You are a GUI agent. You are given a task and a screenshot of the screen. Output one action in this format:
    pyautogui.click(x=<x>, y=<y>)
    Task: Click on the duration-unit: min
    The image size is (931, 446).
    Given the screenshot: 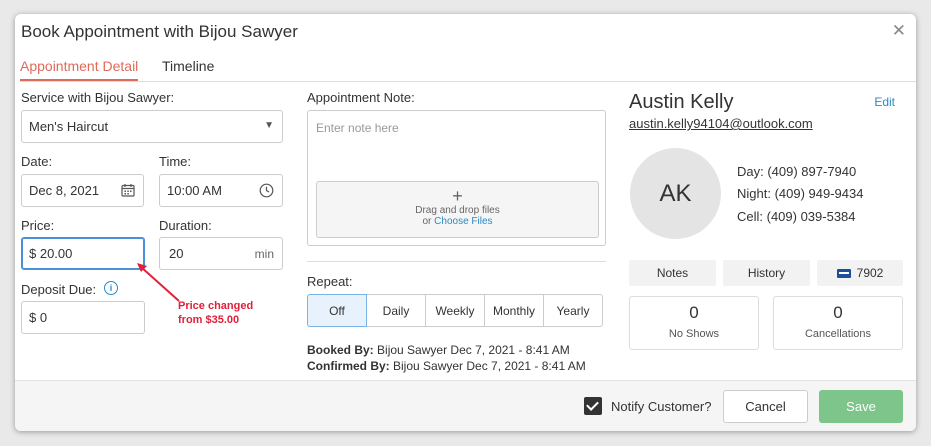 What is the action you would take?
    pyautogui.click(x=264, y=254)
    